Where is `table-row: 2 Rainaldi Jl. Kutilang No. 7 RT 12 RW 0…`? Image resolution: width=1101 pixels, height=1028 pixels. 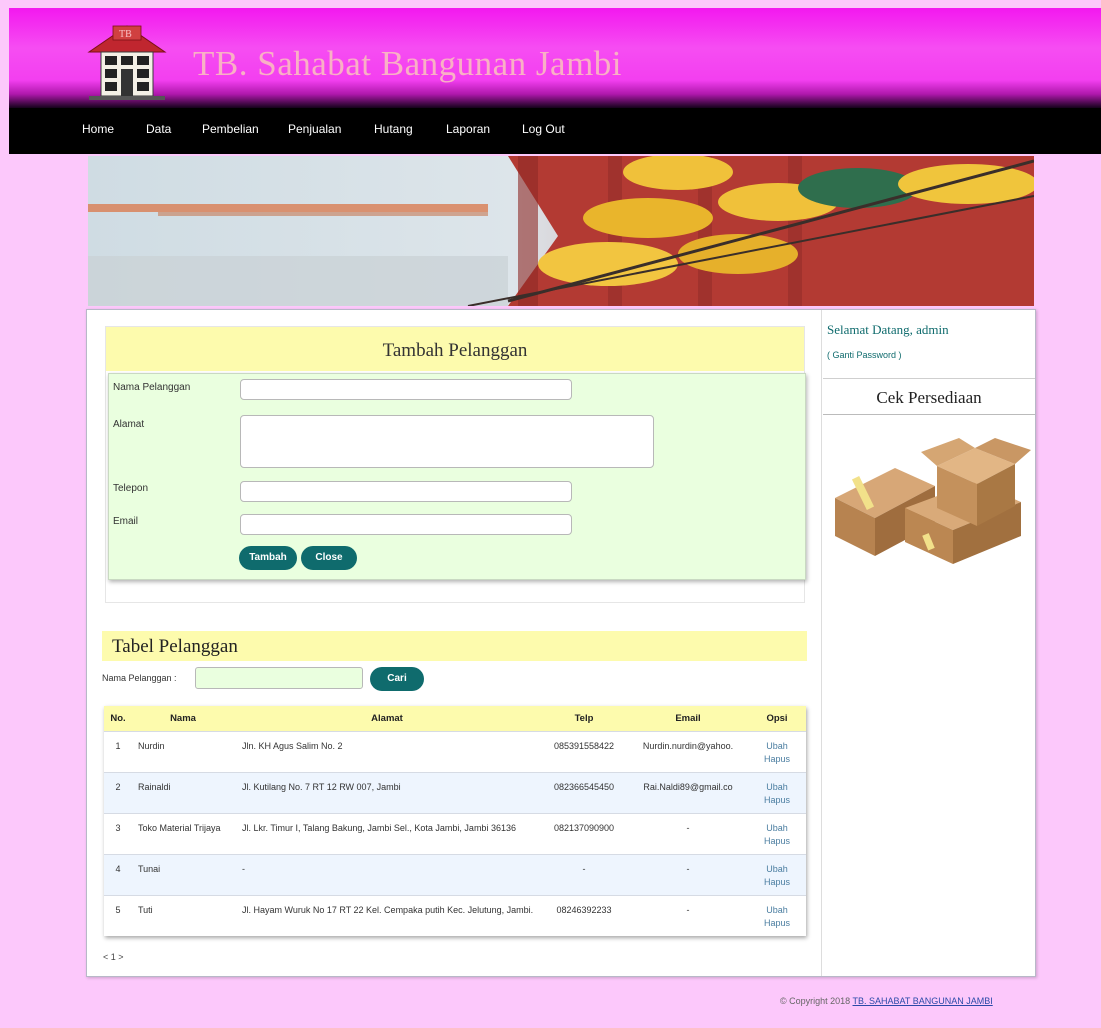
table-row: 2 Rainaldi Jl. Kutilang No. 7 RT 12 RW 0… is located at coordinates (455, 792).